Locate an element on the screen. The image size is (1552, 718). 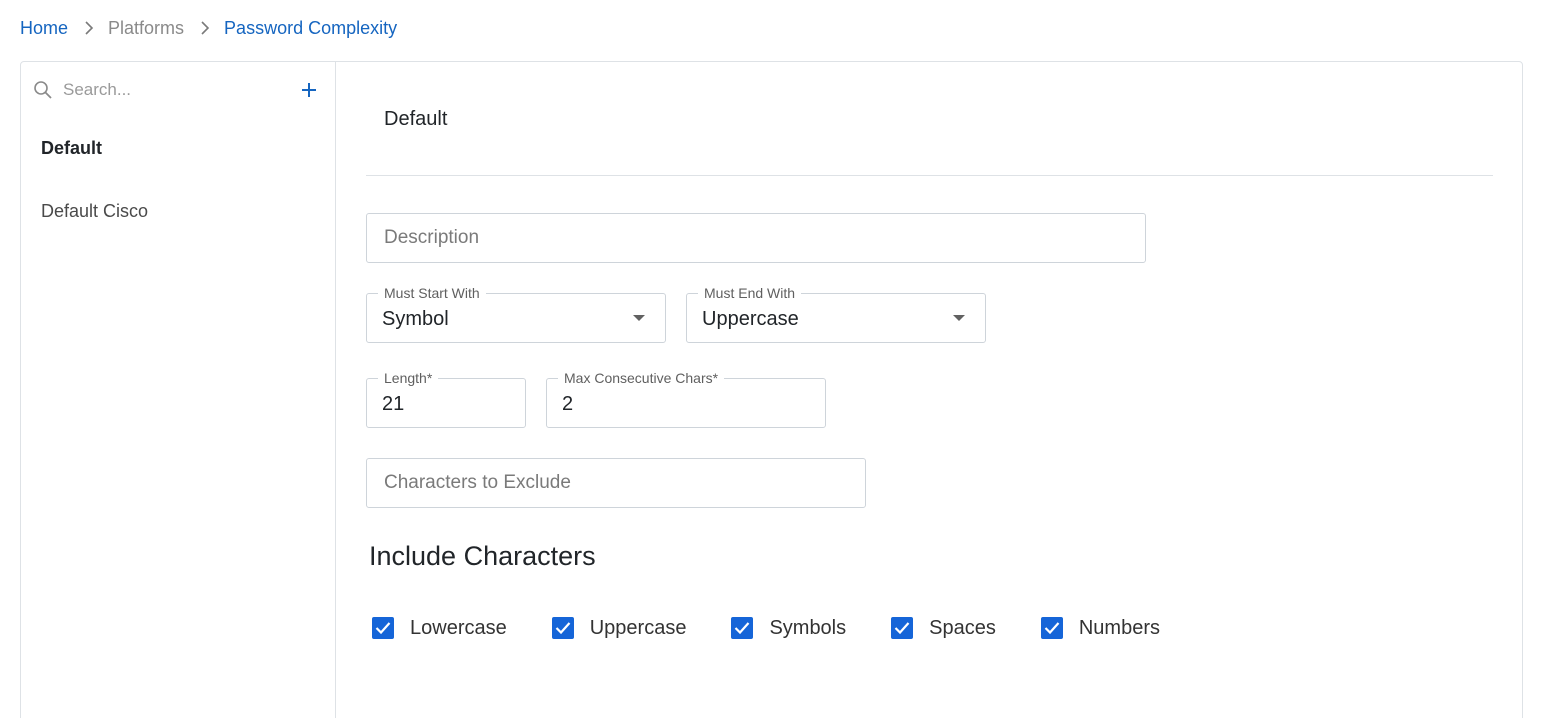
must-end-with-label: Must End With is located at coordinates (750, 293).